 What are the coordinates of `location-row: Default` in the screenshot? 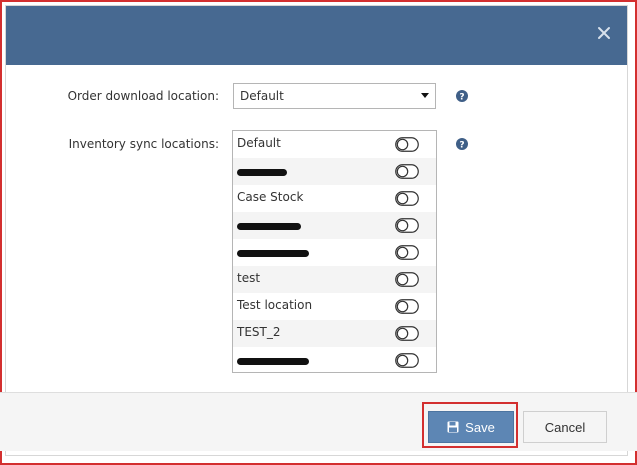 It's located at (334, 144).